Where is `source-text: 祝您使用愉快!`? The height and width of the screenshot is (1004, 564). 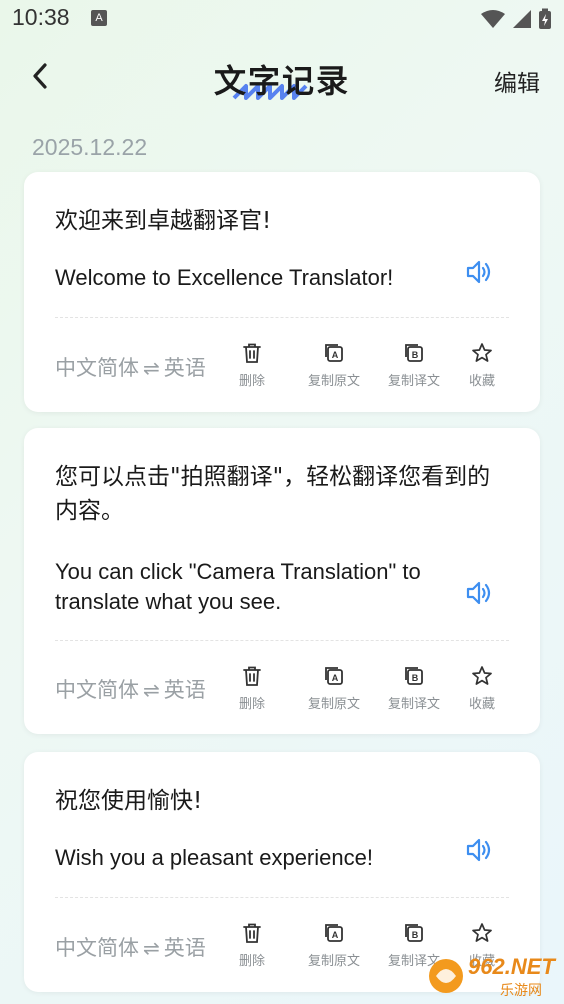 source-text: 祝您使用愉快! is located at coordinates (129, 801).